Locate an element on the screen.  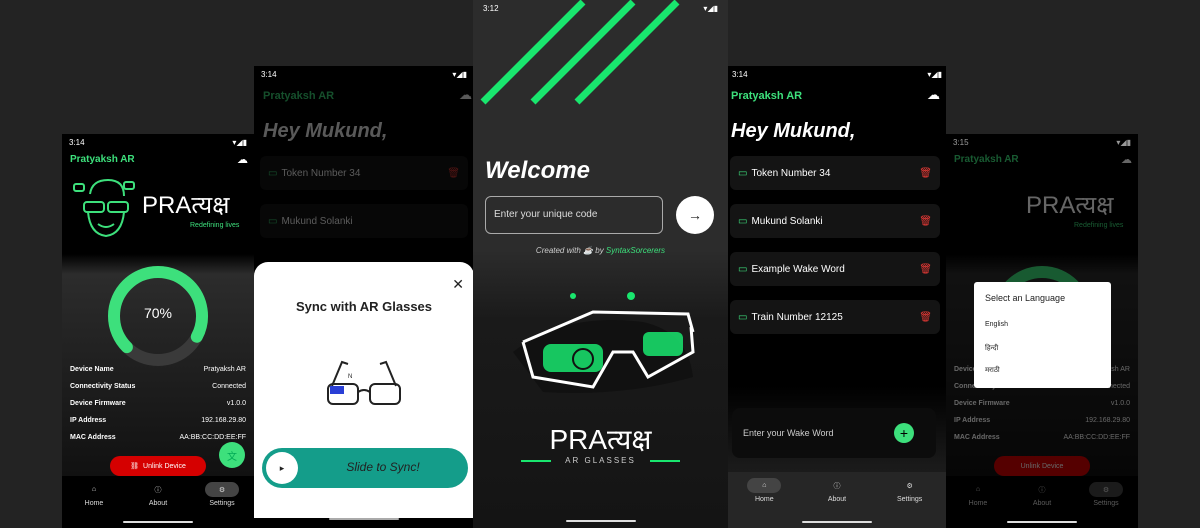
info-row: MAC Address AA:BB:CC:DD:EE:FF is located at coordinates (158, 437).